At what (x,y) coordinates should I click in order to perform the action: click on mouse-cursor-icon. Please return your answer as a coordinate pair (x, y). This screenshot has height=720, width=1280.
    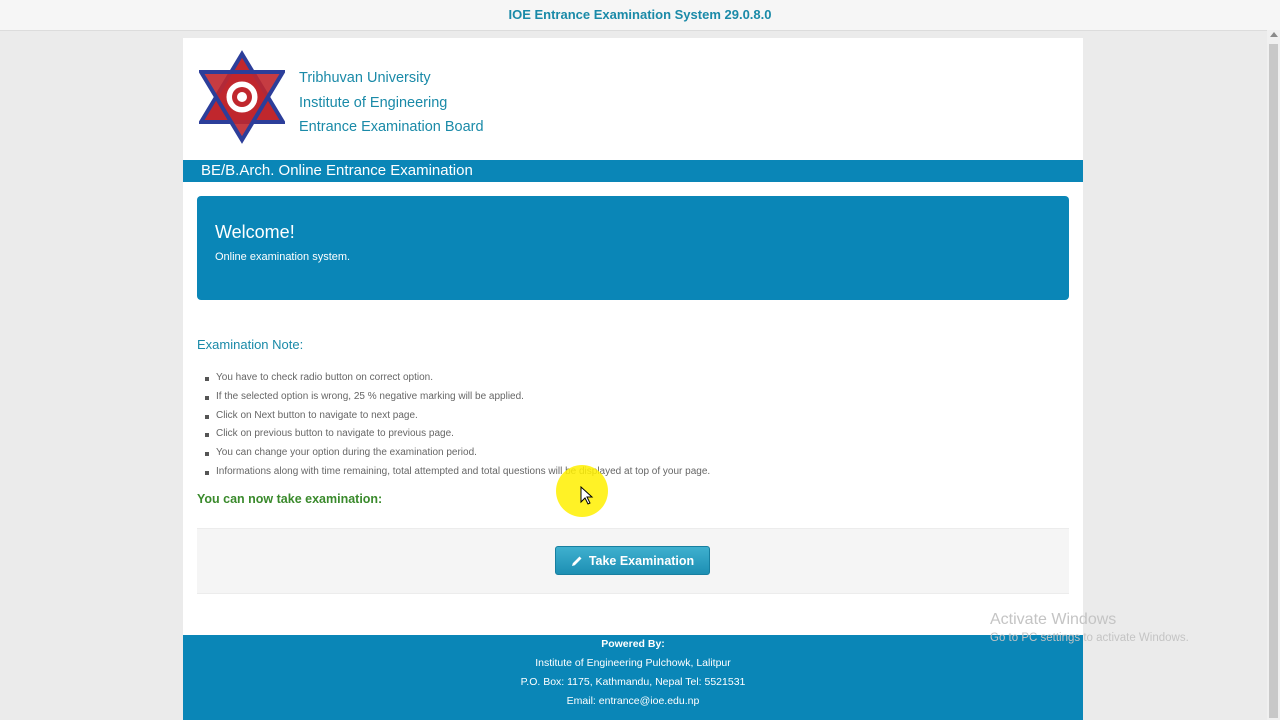
    Looking at the image, I should click on (587, 495).